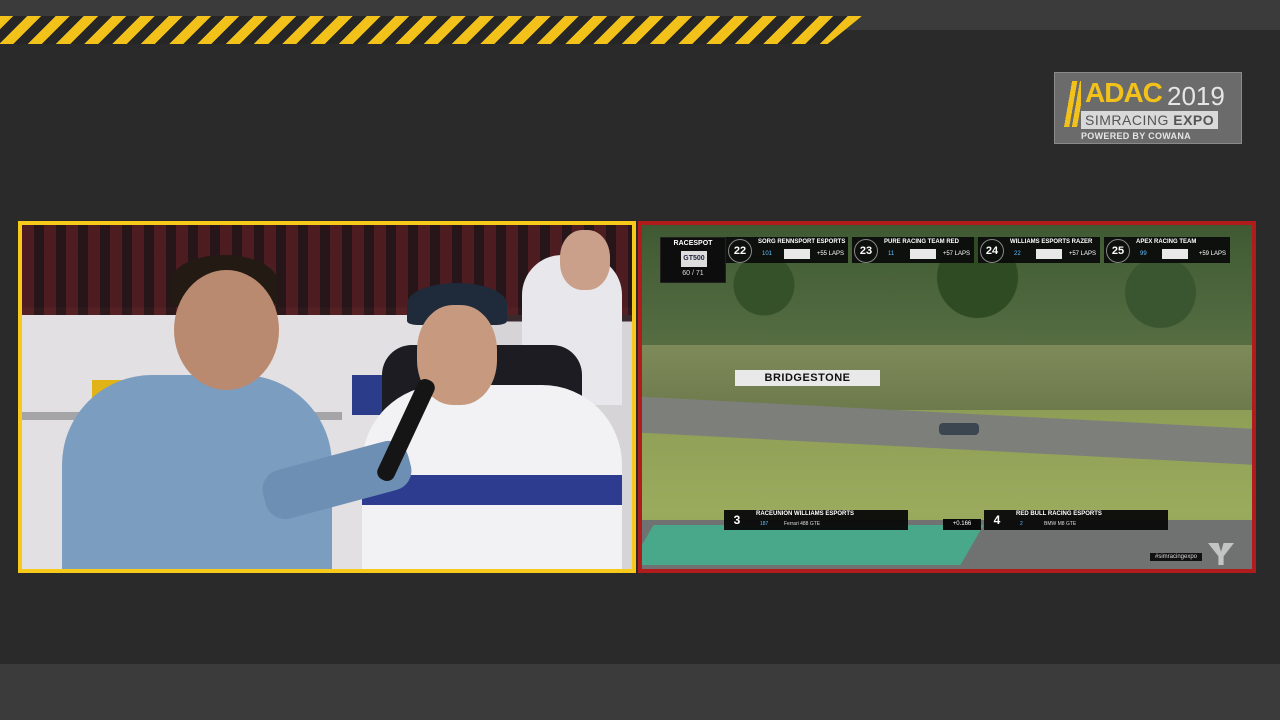 The height and width of the screenshot is (720, 1280). What do you see at coordinates (1124, 92) in the screenshot?
I see `logo-brand: ADAC` at bounding box center [1124, 92].